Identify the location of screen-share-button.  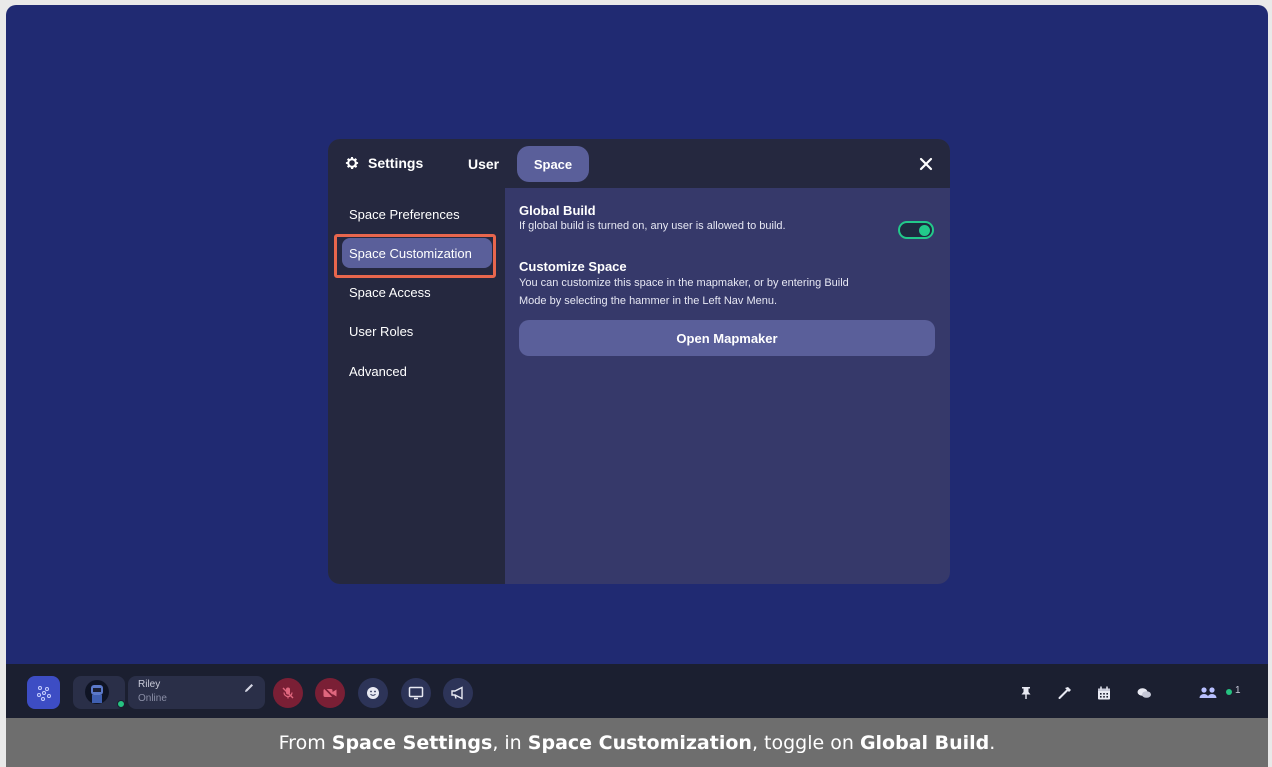
(416, 693).